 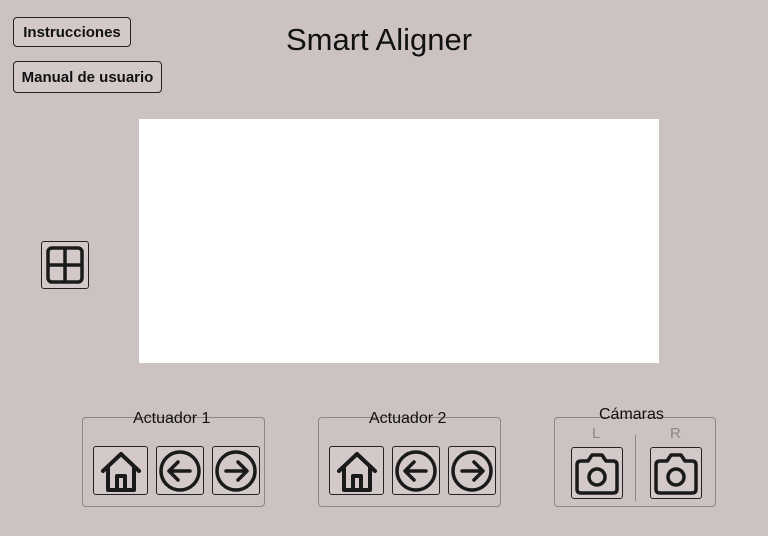 What do you see at coordinates (635, 468) in the screenshot?
I see `cameras-divider` at bounding box center [635, 468].